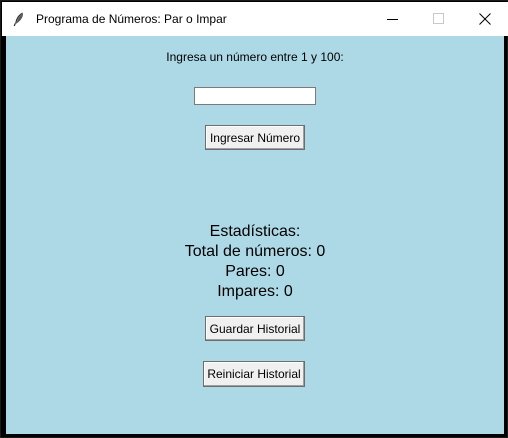 The image size is (508, 438). Describe the element at coordinates (255, 231) in the screenshot. I see `statistics-heading: Estadísticas:` at that location.